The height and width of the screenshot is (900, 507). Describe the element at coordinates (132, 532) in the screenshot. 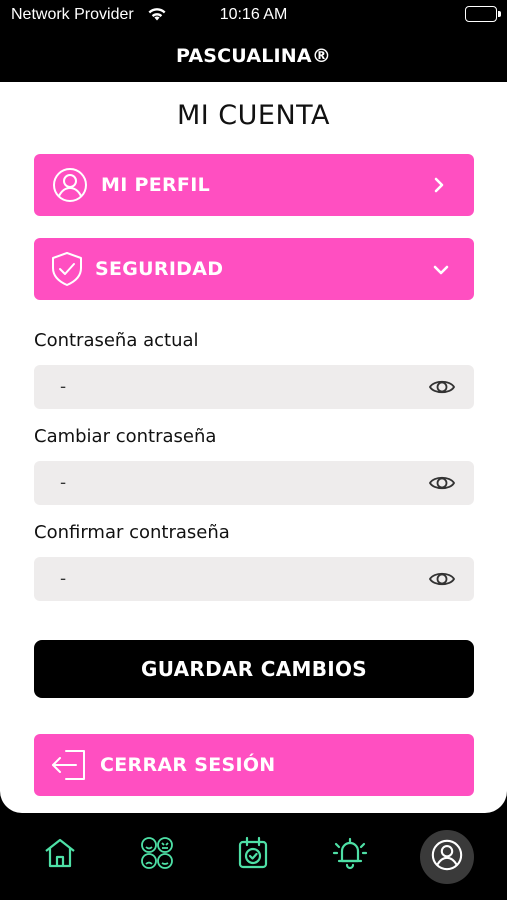

I see `confirm-password-label: Confirmar contraseña` at that location.